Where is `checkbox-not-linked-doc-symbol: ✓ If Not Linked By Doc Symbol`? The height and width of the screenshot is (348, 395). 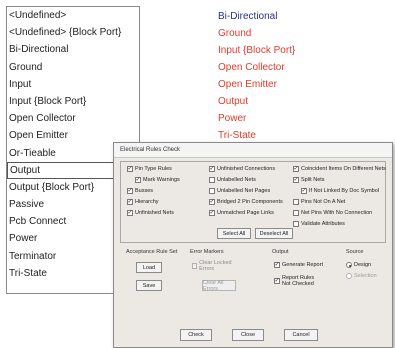 checkbox-not-linked-doc-symbol: ✓ If Not Linked By Doc Symbol is located at coordinates (340, 191).